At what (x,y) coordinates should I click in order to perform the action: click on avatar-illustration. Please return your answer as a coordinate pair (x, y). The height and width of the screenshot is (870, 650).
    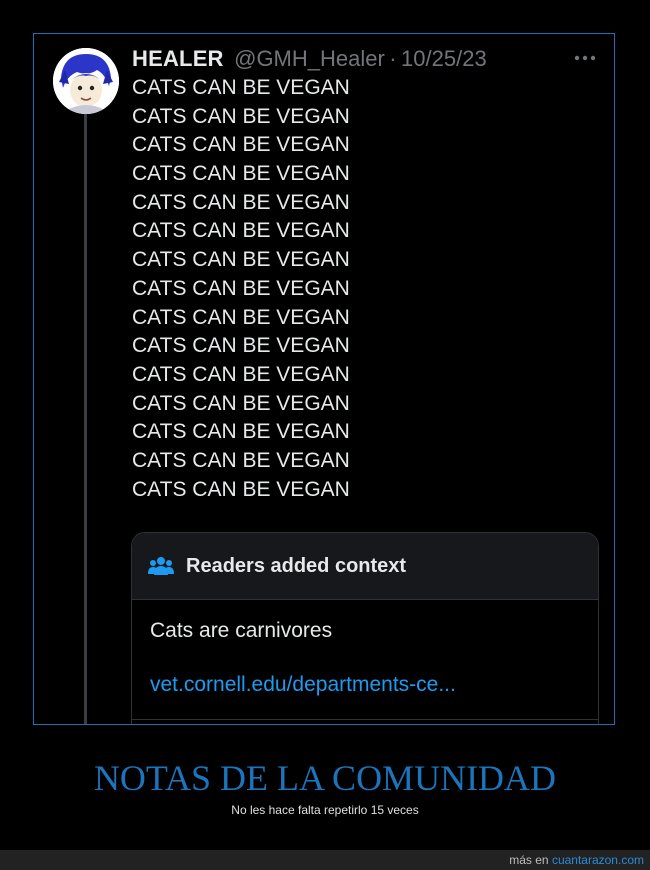
    Looking at the image, I should click on (86, 81).